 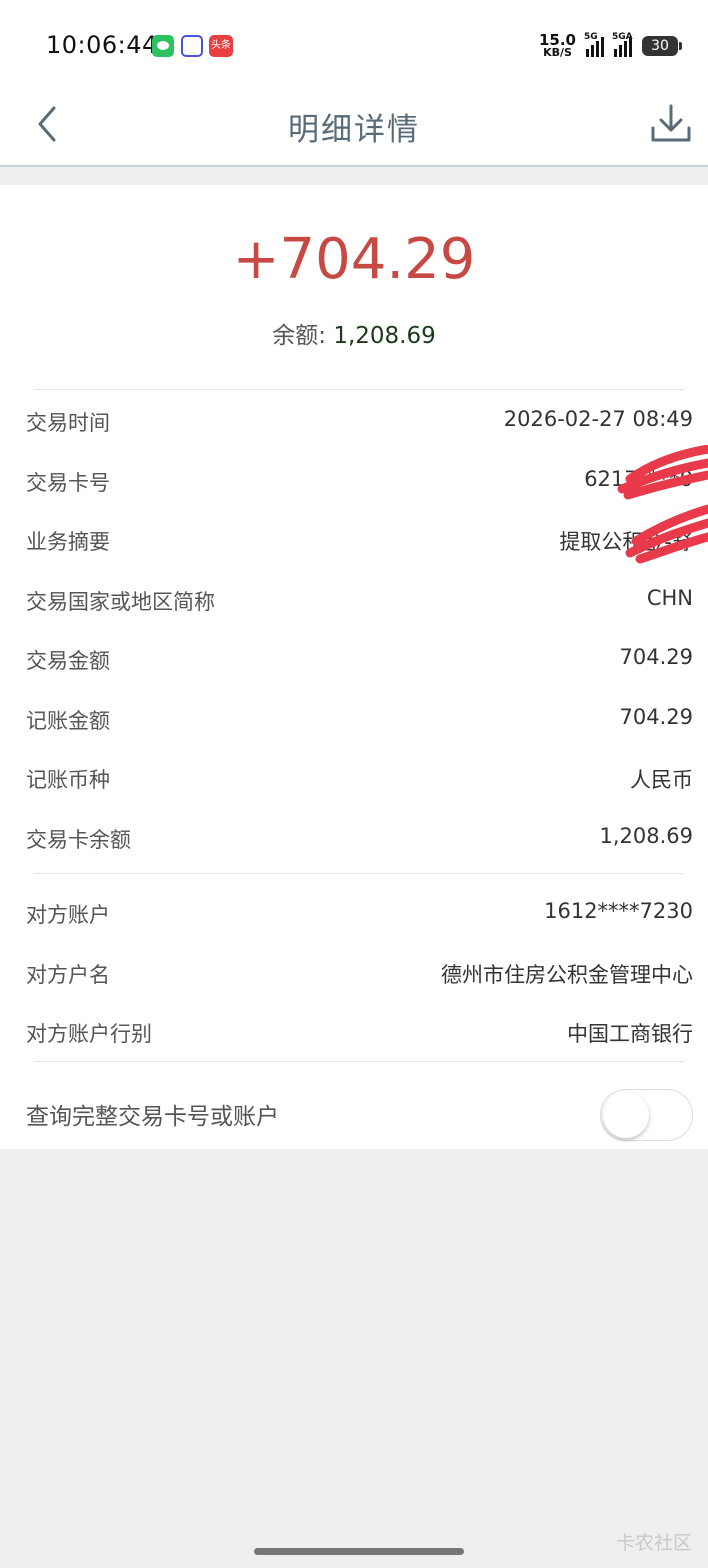 I want to click on detail-row-counterparty-name: 对方户名 德州市住房公积金管理中心, so click(x=359, y=973).